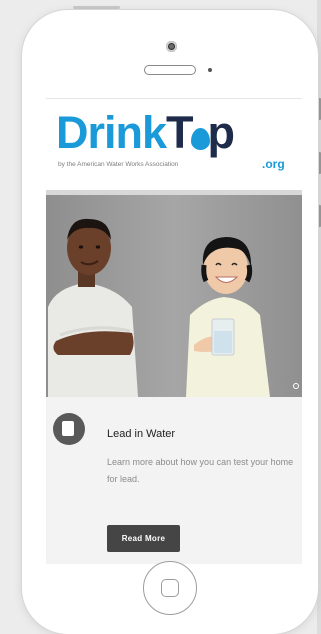  What do you see at coordinates (69, 429) in the screenshot?
I see `document-icon` at bounding box center [69, 429].